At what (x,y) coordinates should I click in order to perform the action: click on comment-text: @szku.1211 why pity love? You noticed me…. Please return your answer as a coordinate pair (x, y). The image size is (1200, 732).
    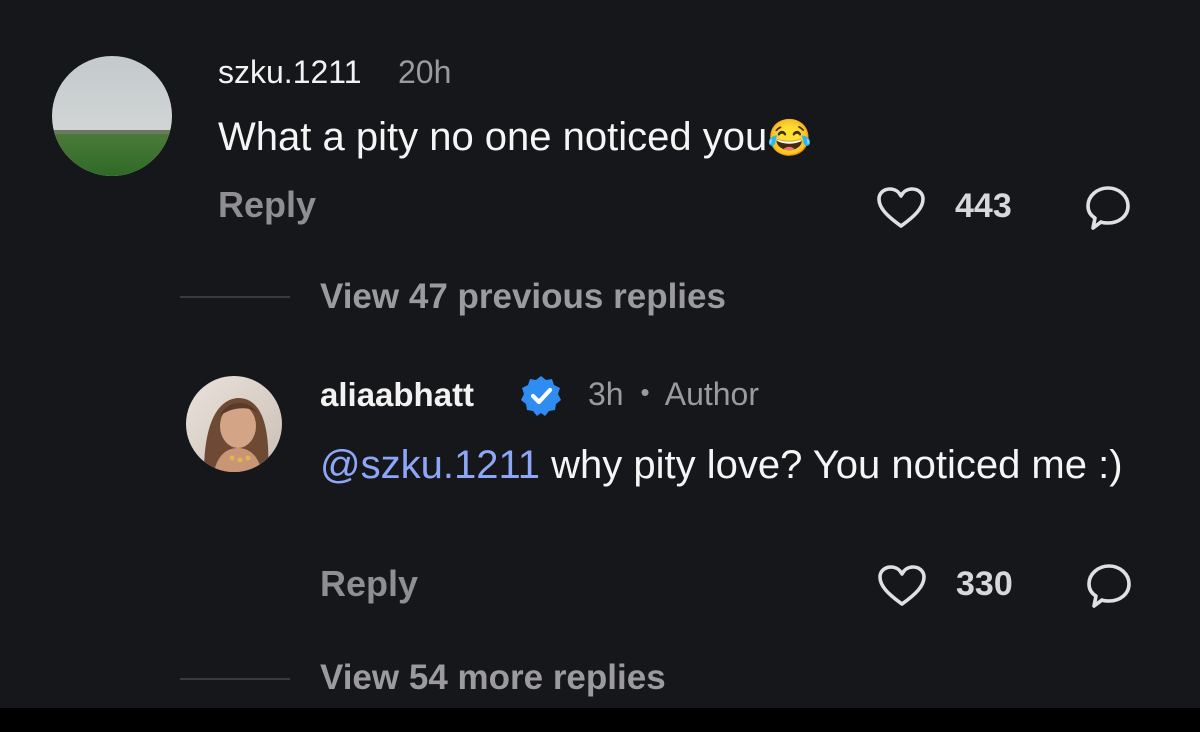
    Looking at the image, I should click on (740, 465).